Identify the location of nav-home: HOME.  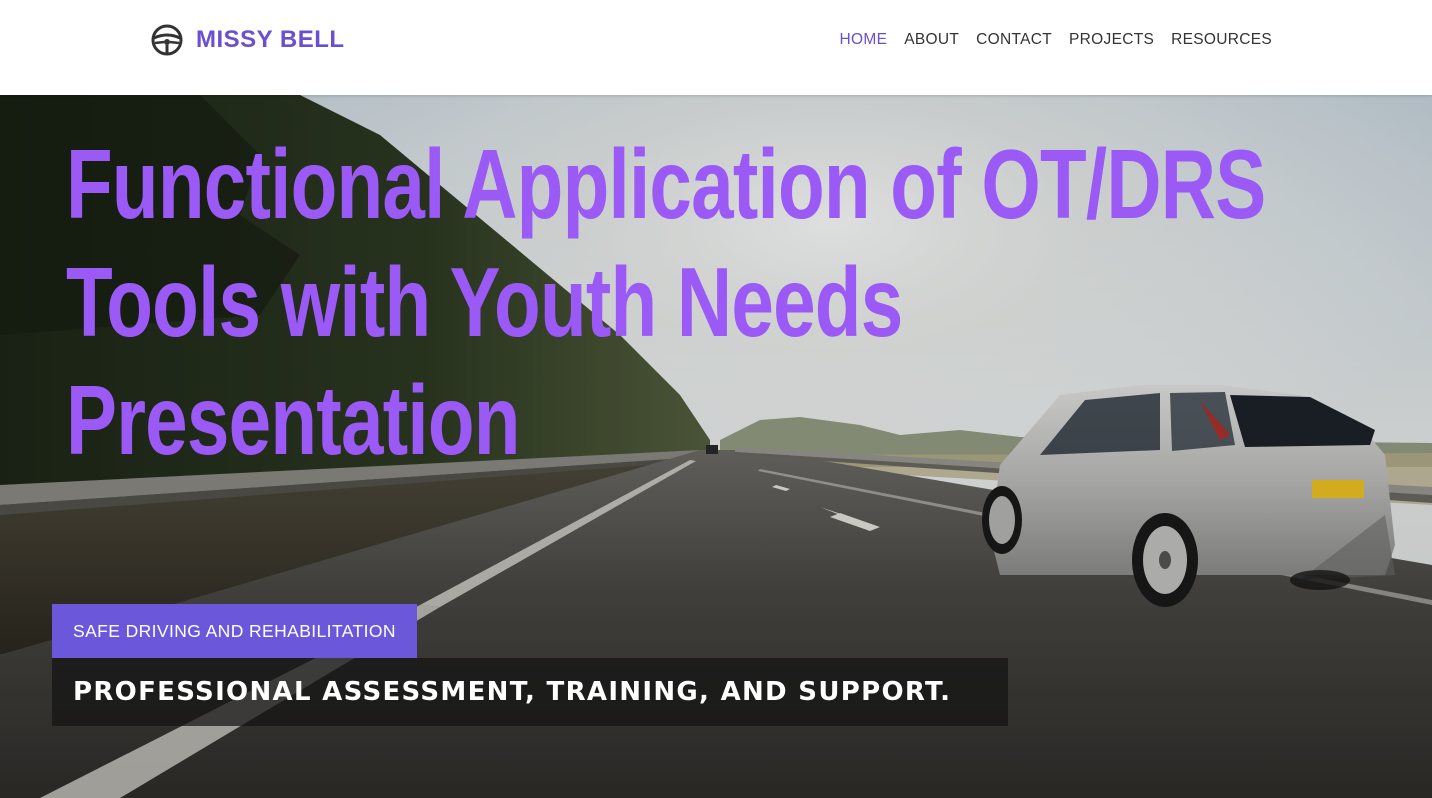
(864, 40).